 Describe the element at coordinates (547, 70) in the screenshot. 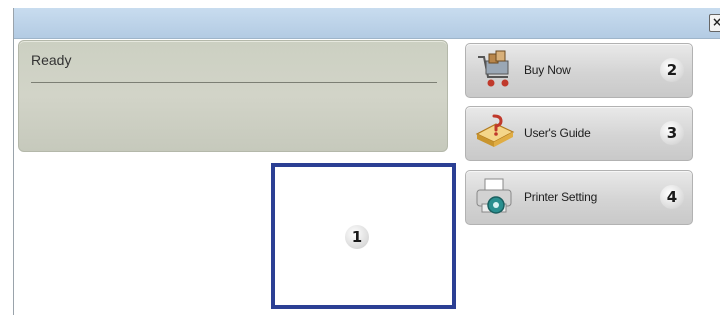

I see `buy-now-label: Buy Now` at that location.